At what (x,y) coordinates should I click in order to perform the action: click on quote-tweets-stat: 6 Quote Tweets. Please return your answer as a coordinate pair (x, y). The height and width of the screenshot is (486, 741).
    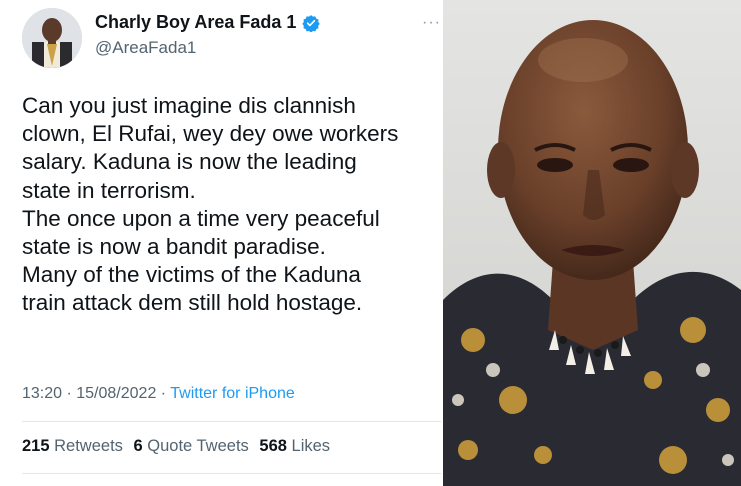
    Looking at the image, I should click on (194, 446).